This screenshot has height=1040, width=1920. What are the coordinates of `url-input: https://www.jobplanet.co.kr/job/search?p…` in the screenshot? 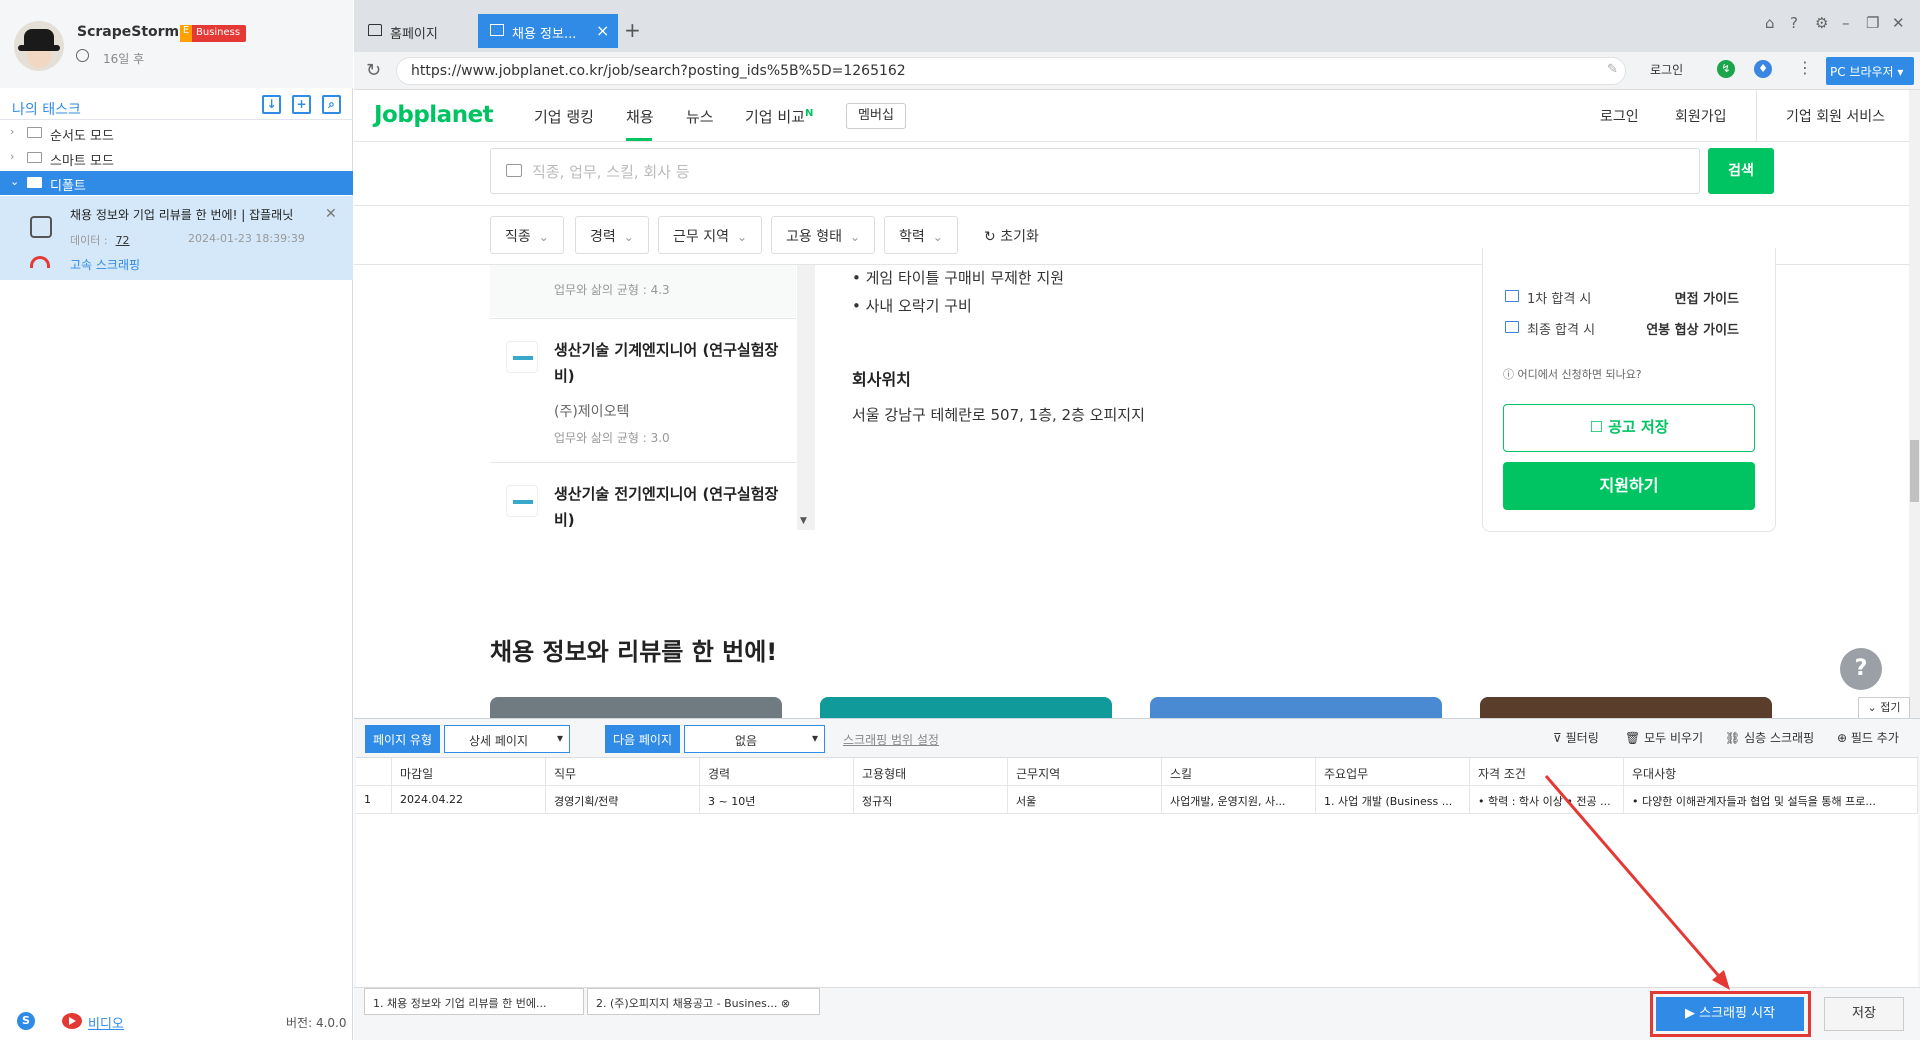 It's located at (1011, 71).